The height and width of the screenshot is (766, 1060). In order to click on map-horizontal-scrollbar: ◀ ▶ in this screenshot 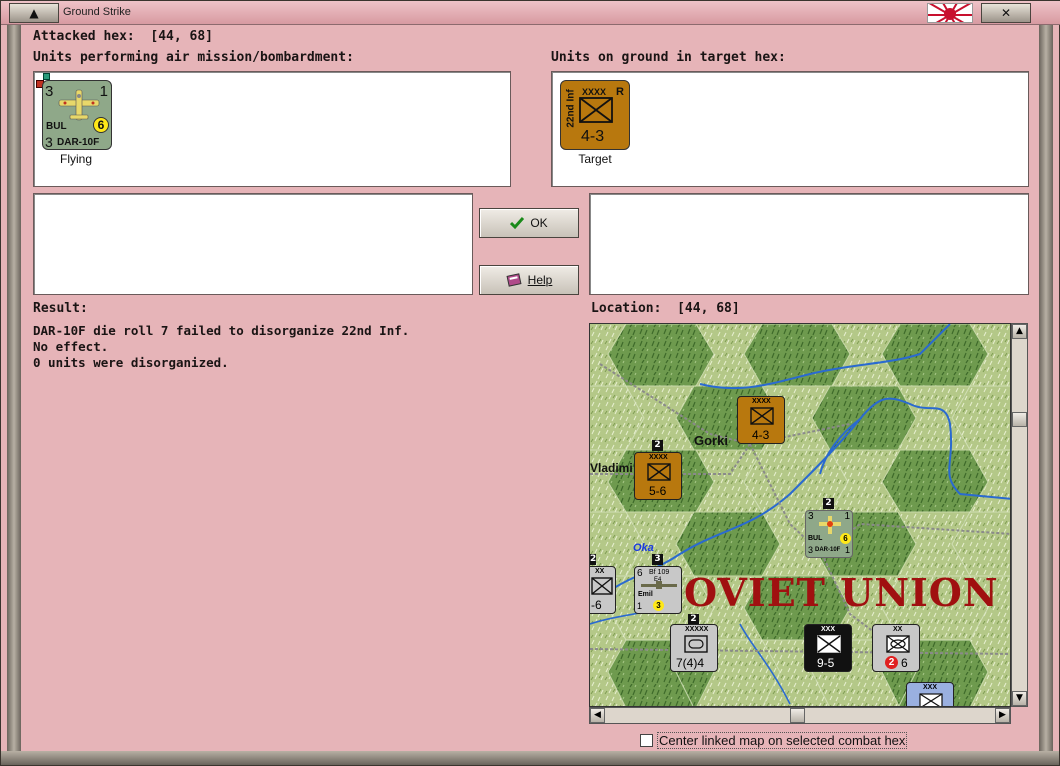, I will do `click(800, 715)`.